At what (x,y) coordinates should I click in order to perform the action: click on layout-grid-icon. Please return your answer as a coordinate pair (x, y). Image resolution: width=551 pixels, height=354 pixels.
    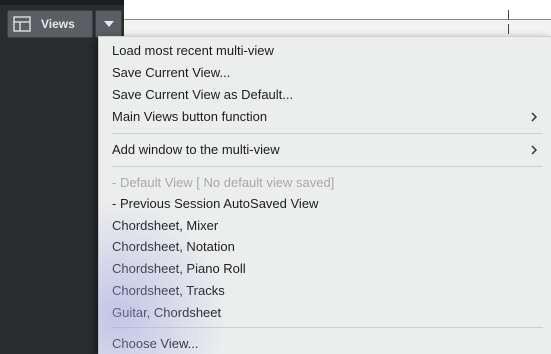
    Looking at the image, I should click on (22, 24).